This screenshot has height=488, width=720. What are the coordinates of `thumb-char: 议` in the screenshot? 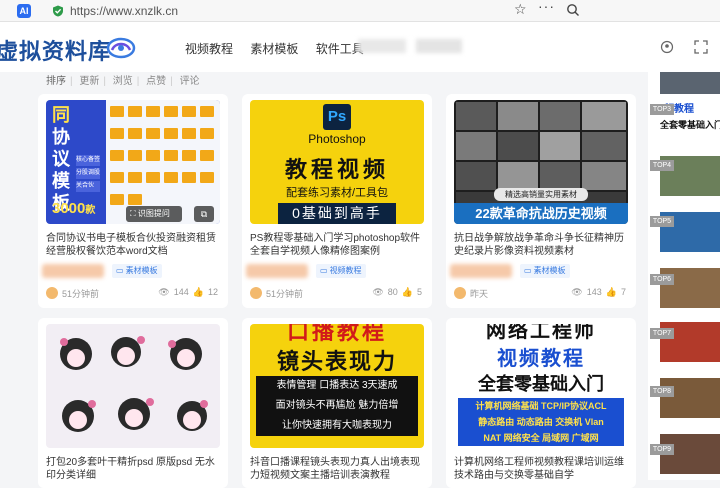 It's located at (61, 159).